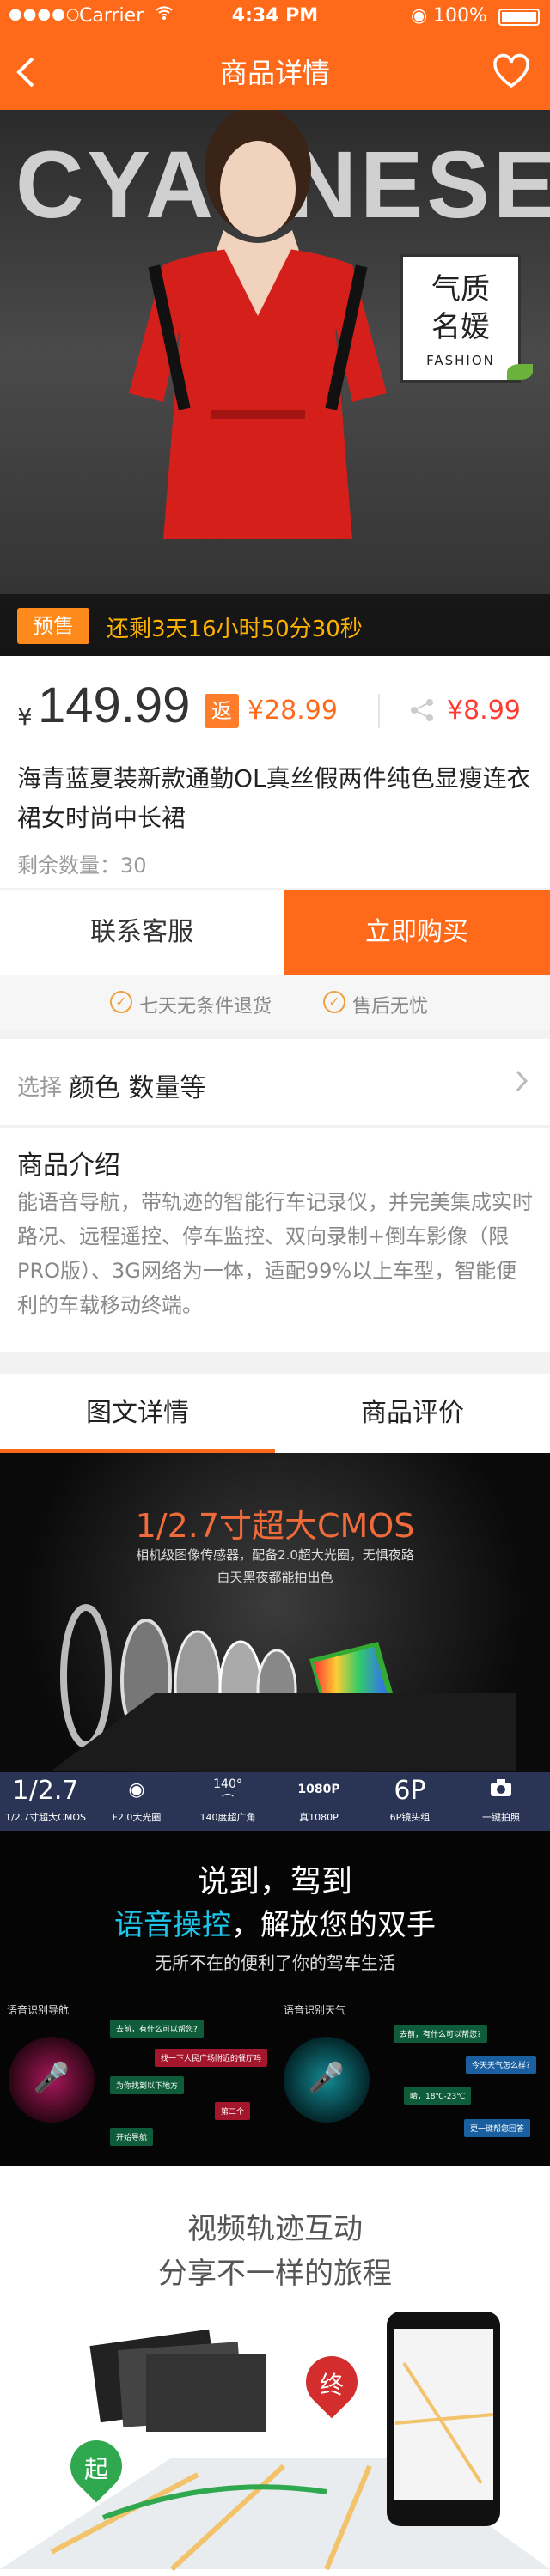  Describe the element at coordinates (438, 2096) in the screenshot. I see `chat-chip: 晴，18℃-23℃` at that location.